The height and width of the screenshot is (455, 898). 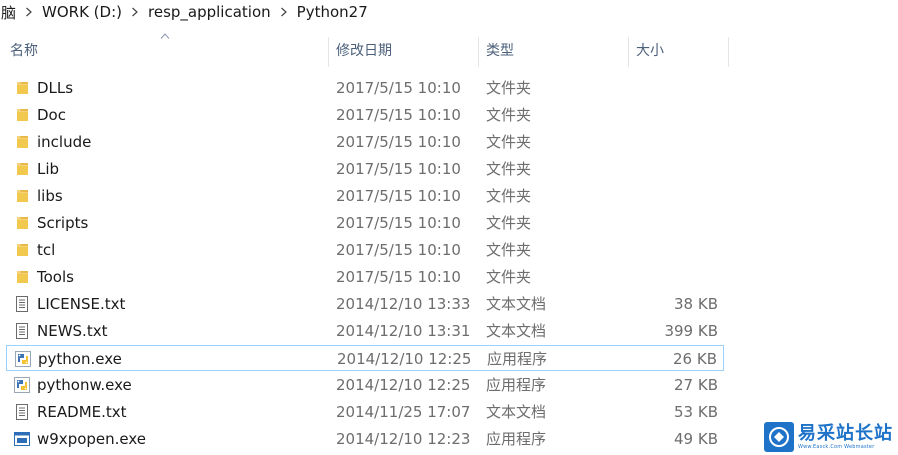 What do you see at coordinates (50, 196) in the screenshot?
I see `file-name: libs` at bounding box center [50, 196].